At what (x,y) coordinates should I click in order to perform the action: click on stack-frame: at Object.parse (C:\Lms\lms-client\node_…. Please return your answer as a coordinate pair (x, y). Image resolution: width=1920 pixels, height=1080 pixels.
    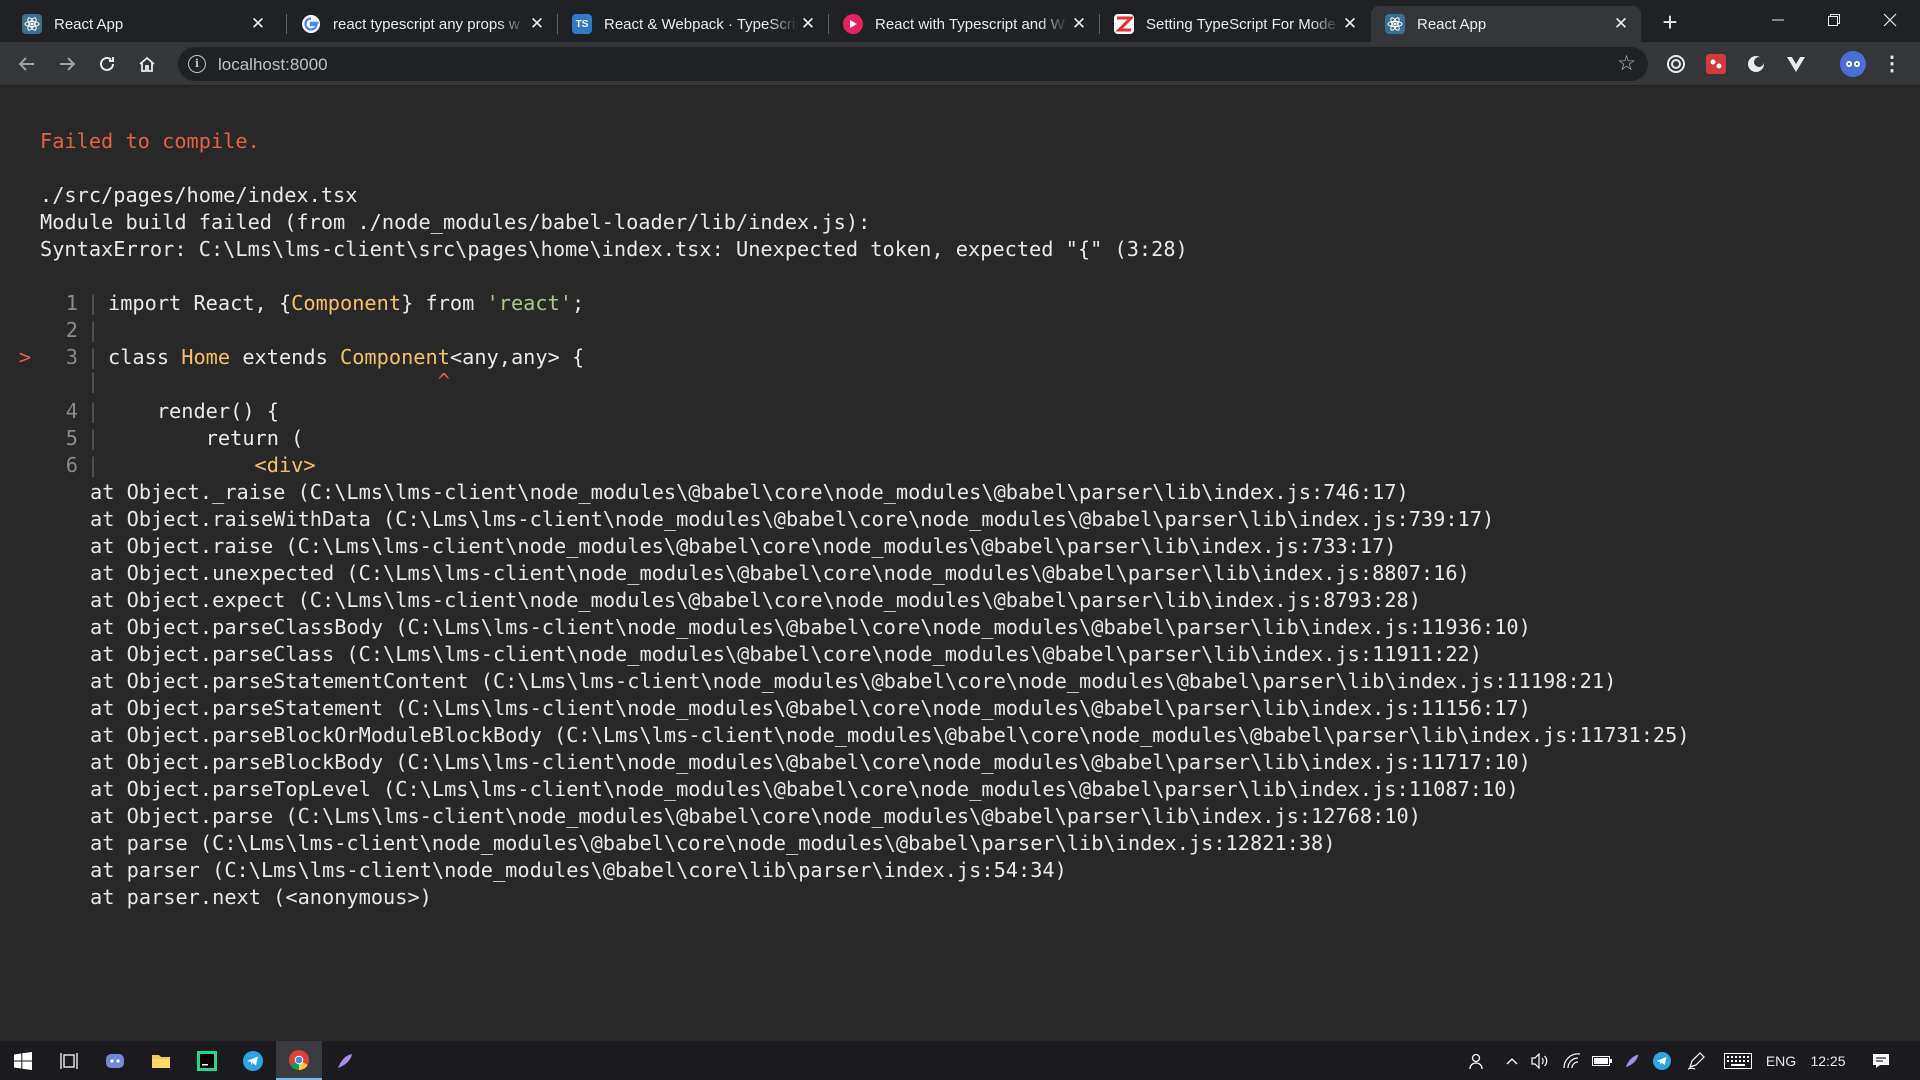
    Looking at the image, I should click on (755, 816).